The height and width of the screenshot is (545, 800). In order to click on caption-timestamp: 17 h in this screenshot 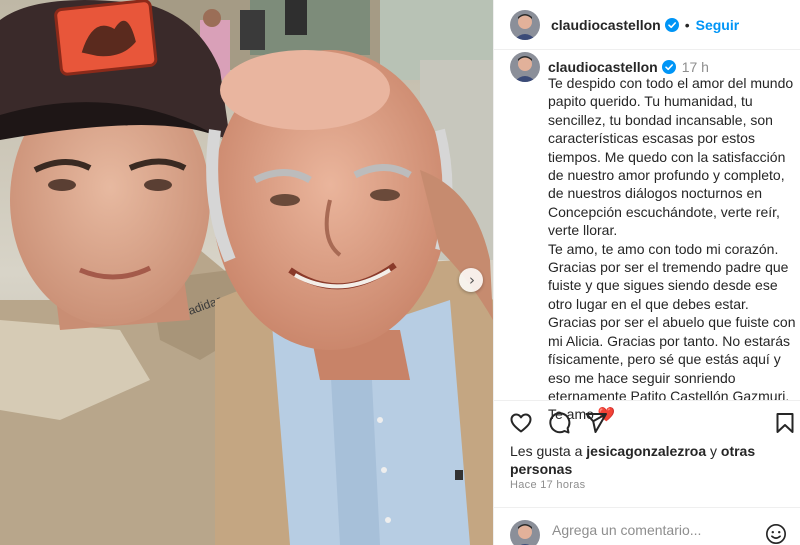, I will do `click(695, 67)`.